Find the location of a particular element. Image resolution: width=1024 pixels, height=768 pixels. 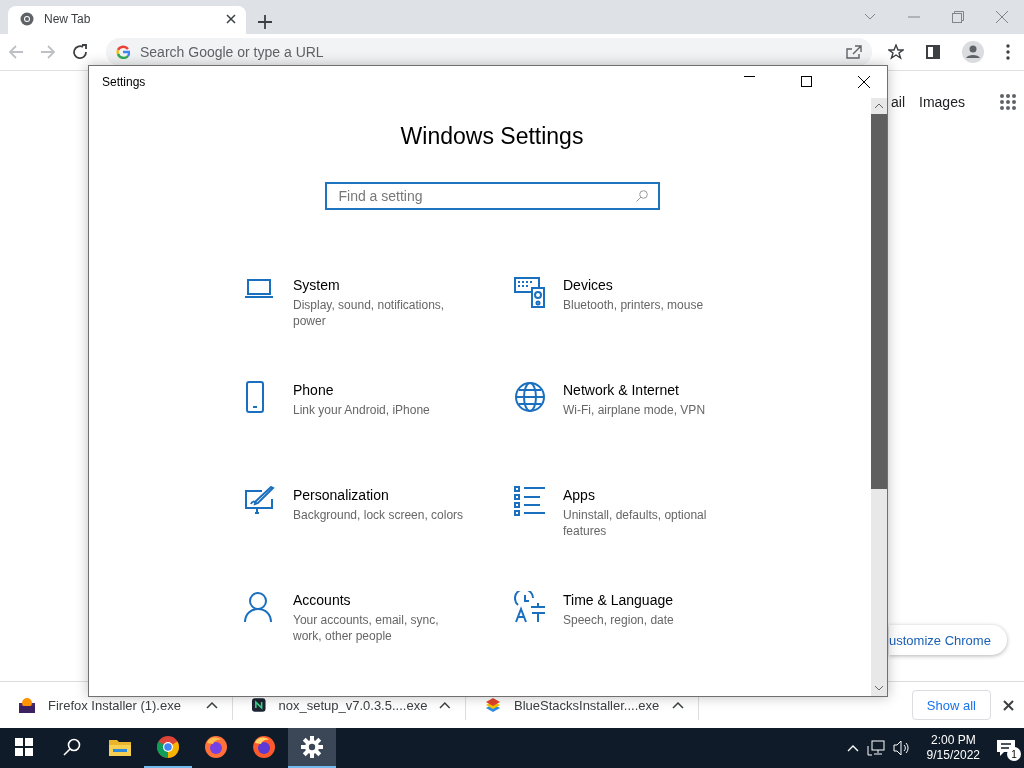

restore-icon is located at coordinates (958, 17).